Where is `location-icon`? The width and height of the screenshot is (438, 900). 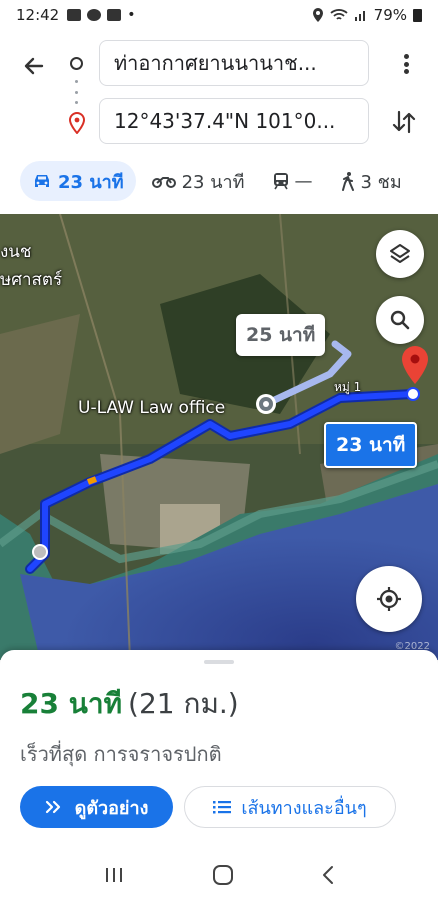 location-icon is located at coordinates (317, 15).